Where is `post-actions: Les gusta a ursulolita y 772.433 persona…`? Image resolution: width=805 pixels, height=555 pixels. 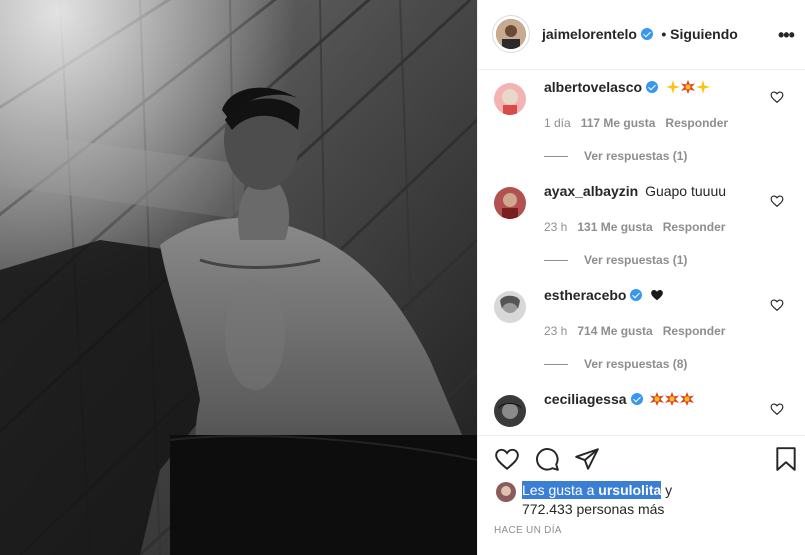
post-actions: Les gusta a ursulolita y 772.433 persona… is located at coordinates (641, 495).